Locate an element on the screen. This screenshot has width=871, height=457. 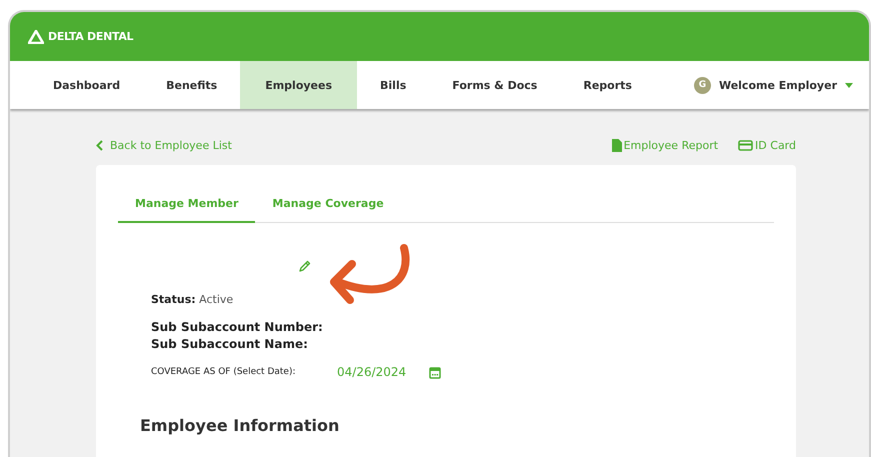
delta-logo-icon is located at coordinates (36, 37).